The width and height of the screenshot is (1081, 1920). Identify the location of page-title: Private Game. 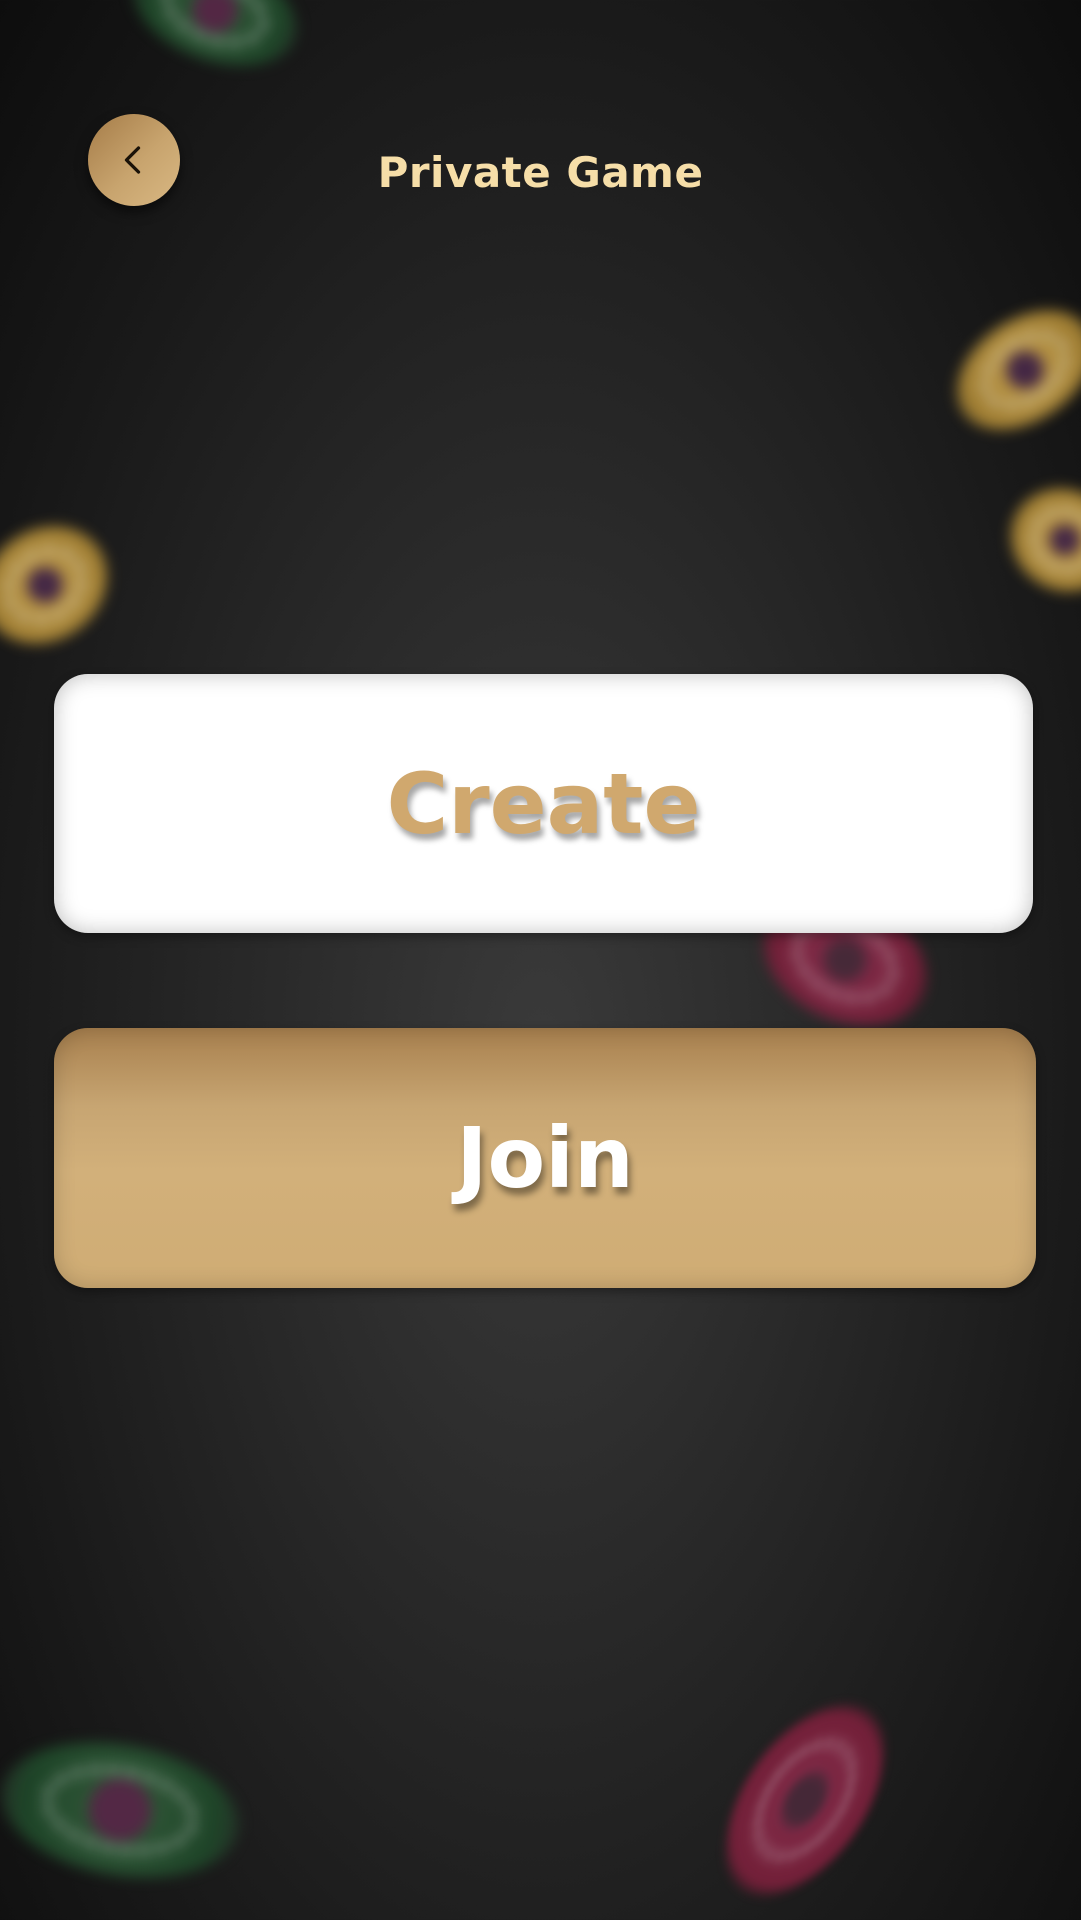
(540, 172).